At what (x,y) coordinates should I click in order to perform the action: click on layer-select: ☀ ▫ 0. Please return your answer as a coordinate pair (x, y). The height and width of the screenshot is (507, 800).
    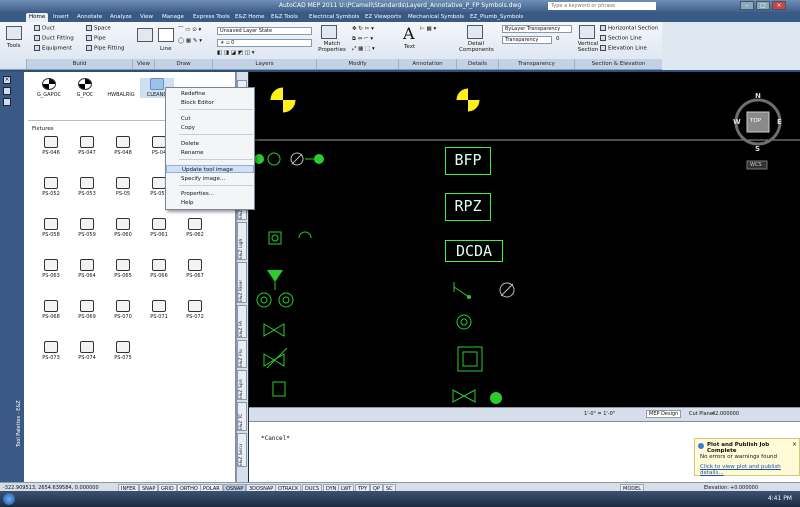
    Looking at the image, I should click on (264, 43).